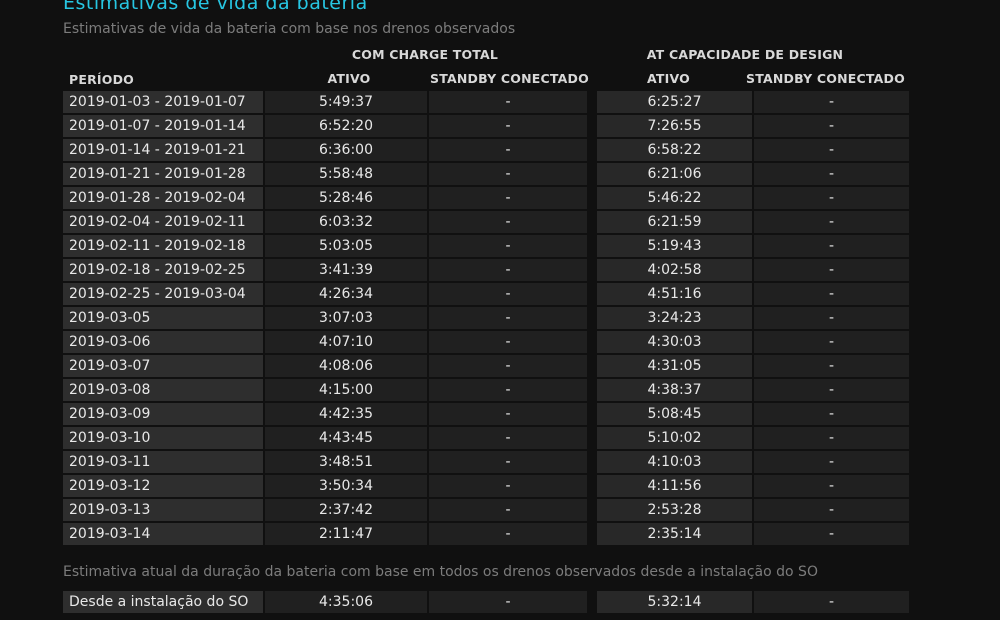  Describe the element at coordinates (215, 7) in the screenshot. I see `page-title: Estimativas de vida da bateria` at that location.